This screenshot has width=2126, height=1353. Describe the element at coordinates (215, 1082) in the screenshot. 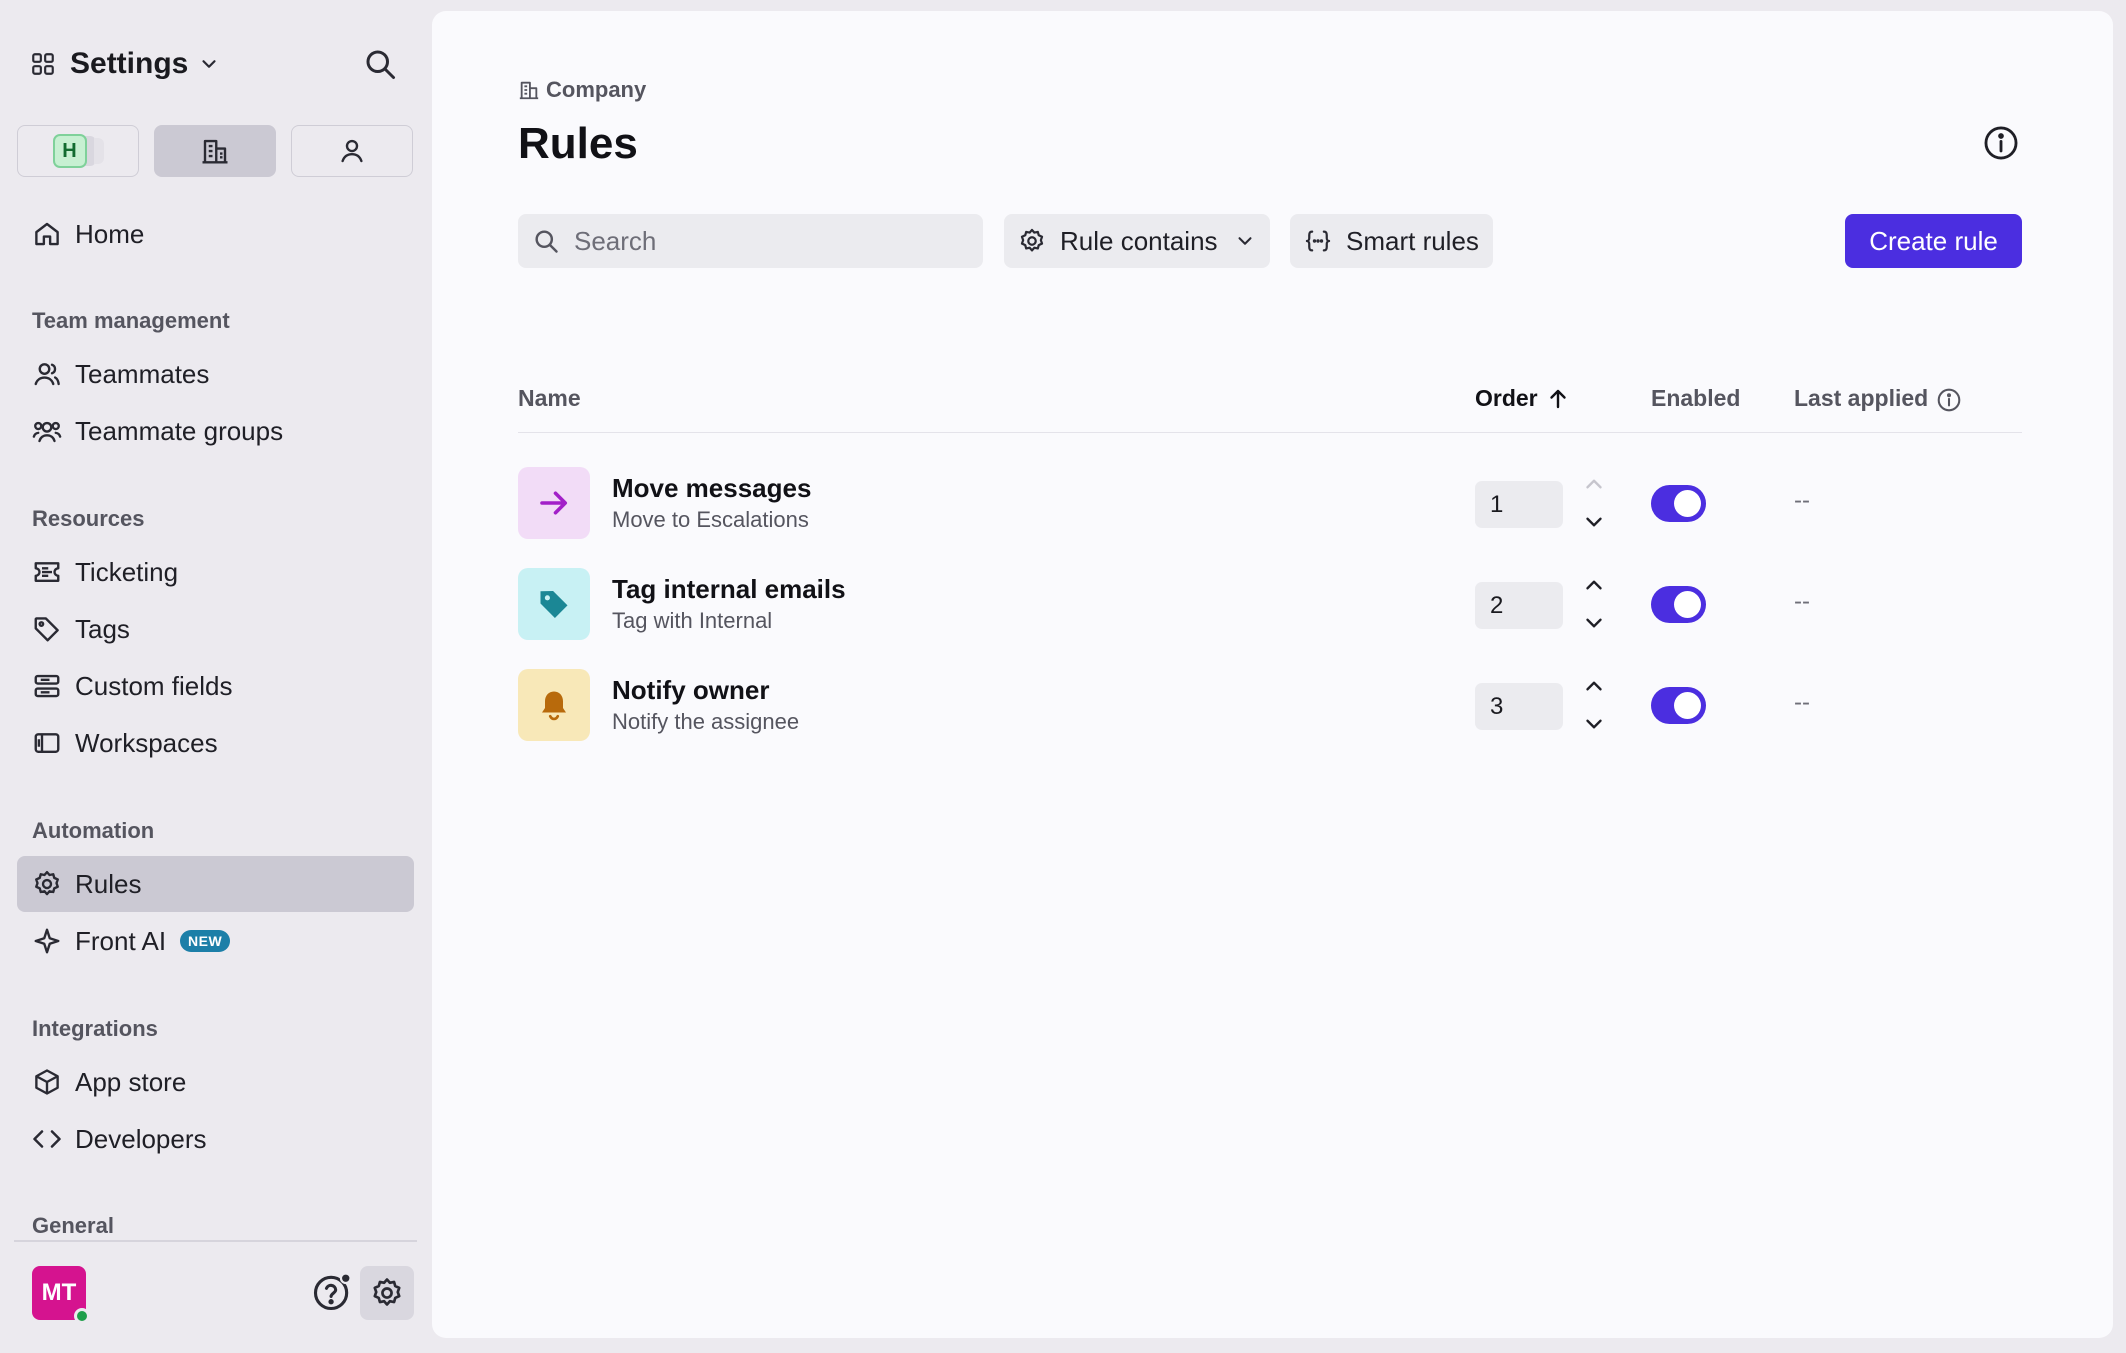

I see `sidebar-item-app-store: App store` at that location.